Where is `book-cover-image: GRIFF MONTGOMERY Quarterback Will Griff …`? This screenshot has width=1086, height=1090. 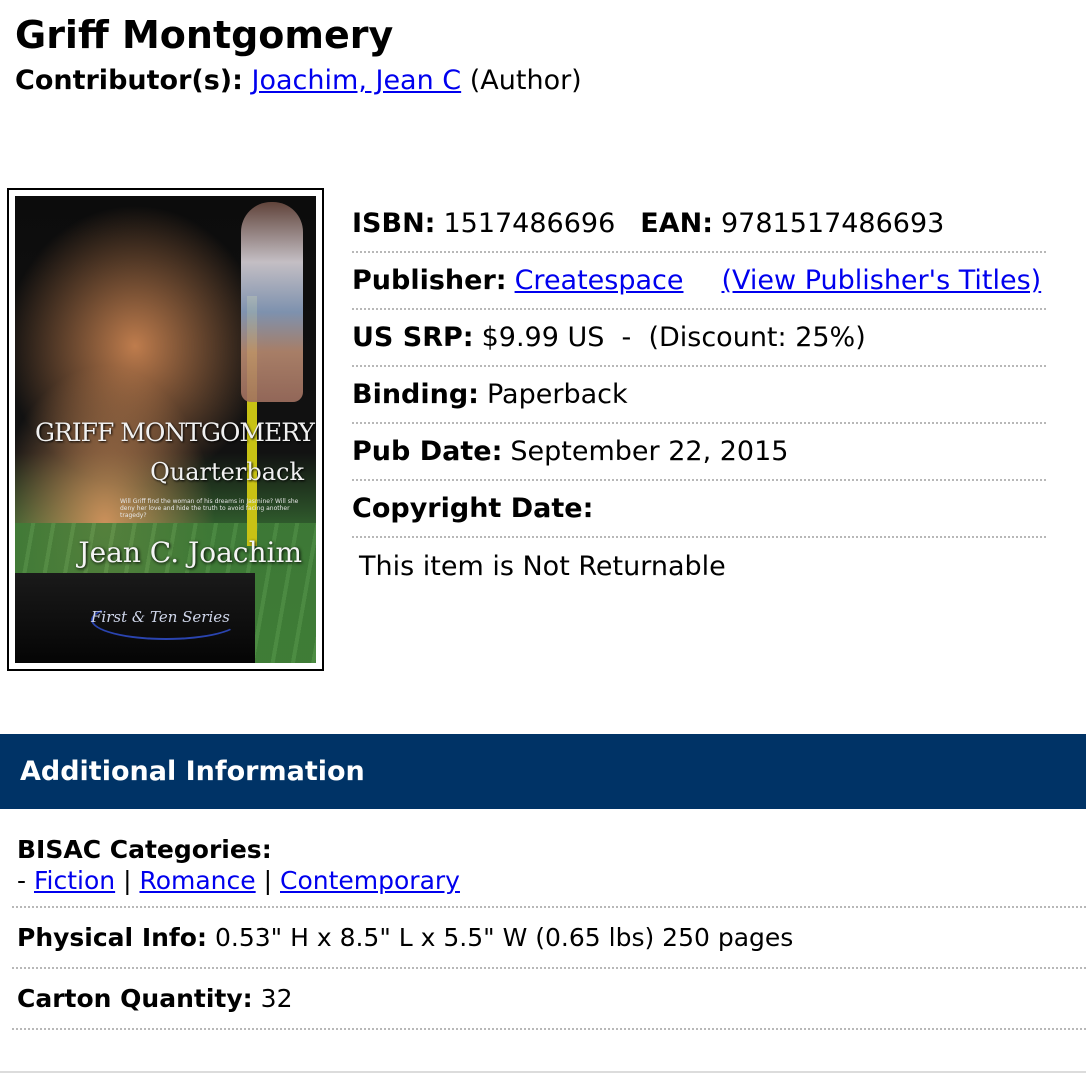
book-cover-image: GRIFF MONTGOMERY Quarterback Will Griff … is located at coordinates (165, 429).